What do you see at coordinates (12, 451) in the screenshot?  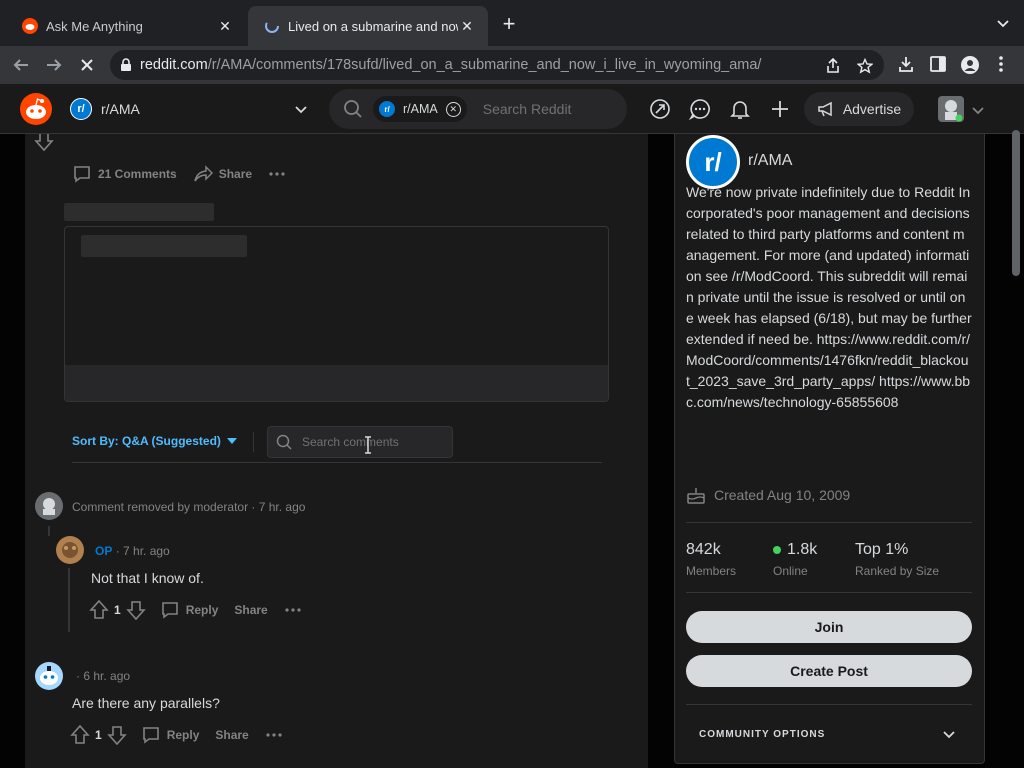 I see `page-gutter` at bounding box center [12, 451].